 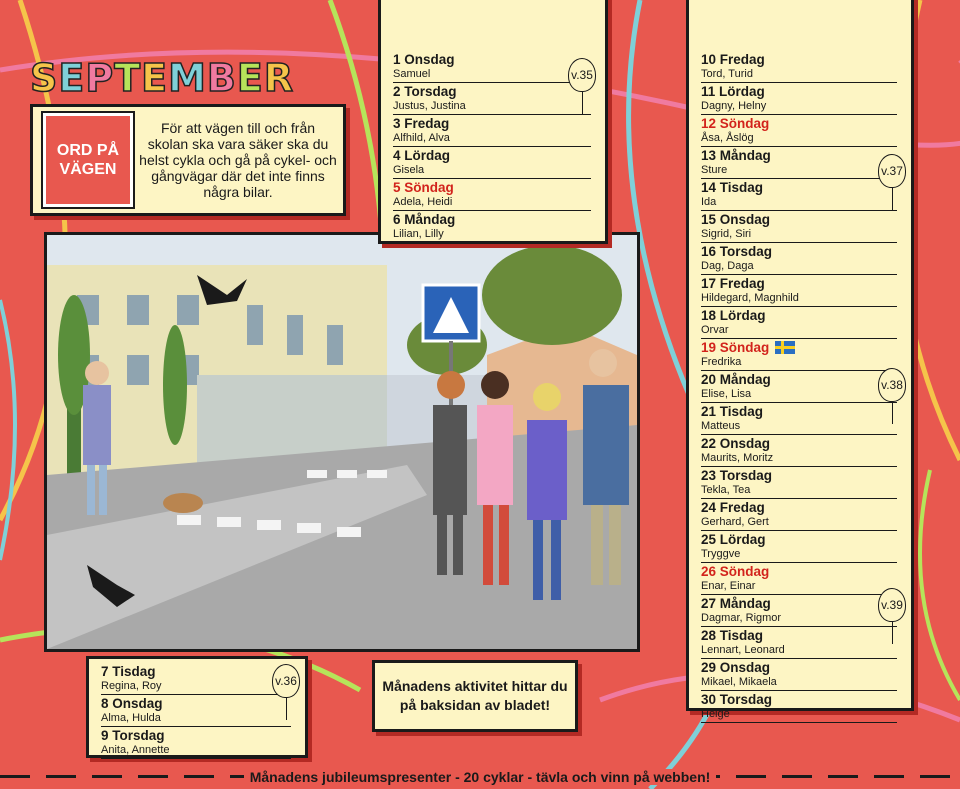 What do you see at coordinates (88, 160) in the screenshot?
I see `ord-pa-vagen-badge: ORD PÅ VÄGEN` at bounding box center [88, 160].